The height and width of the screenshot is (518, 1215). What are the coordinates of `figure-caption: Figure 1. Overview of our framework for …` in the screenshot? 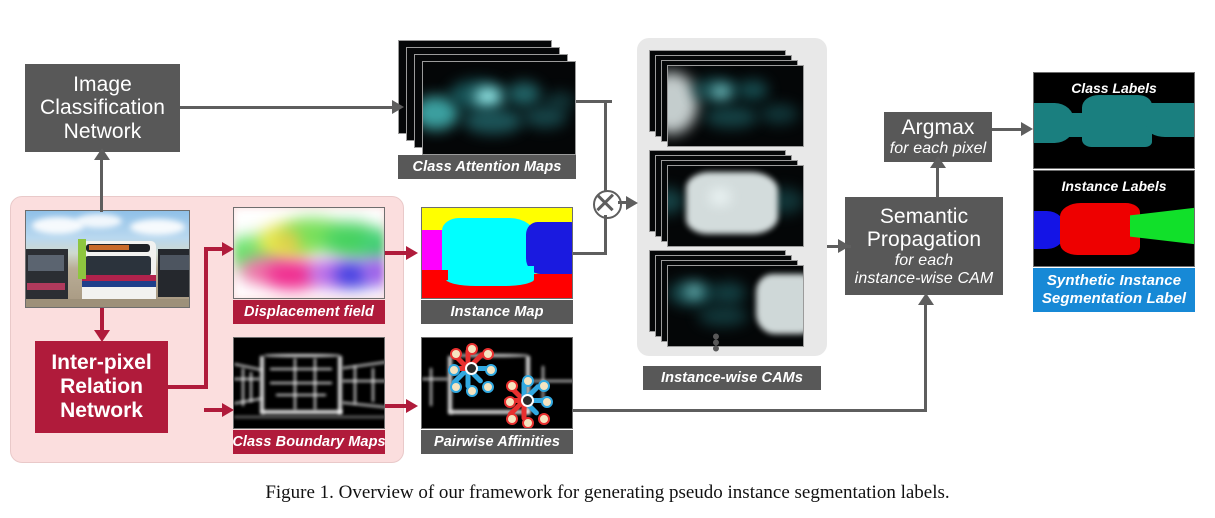 It's located at (607, 492).